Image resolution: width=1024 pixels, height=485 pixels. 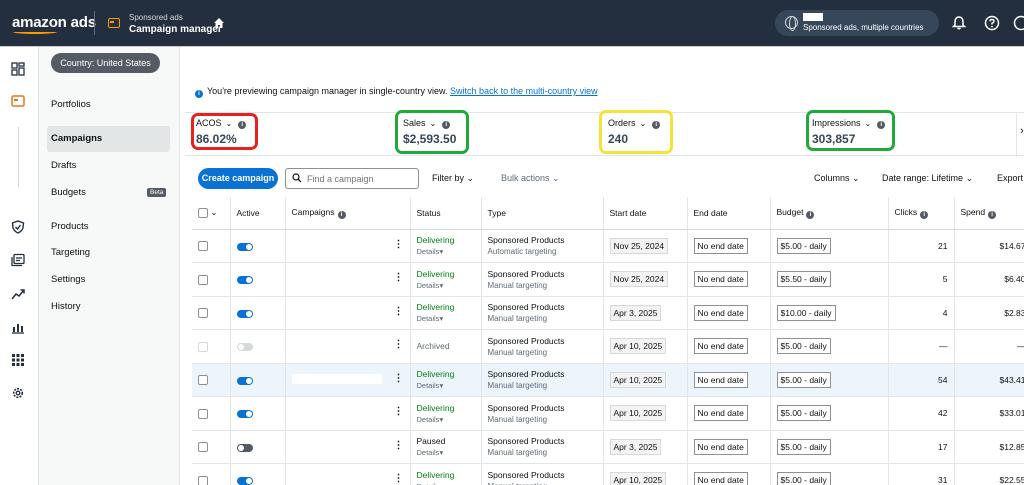 I want to click on budget-cell: $10.00 - daily, so click(x=829, y=313).